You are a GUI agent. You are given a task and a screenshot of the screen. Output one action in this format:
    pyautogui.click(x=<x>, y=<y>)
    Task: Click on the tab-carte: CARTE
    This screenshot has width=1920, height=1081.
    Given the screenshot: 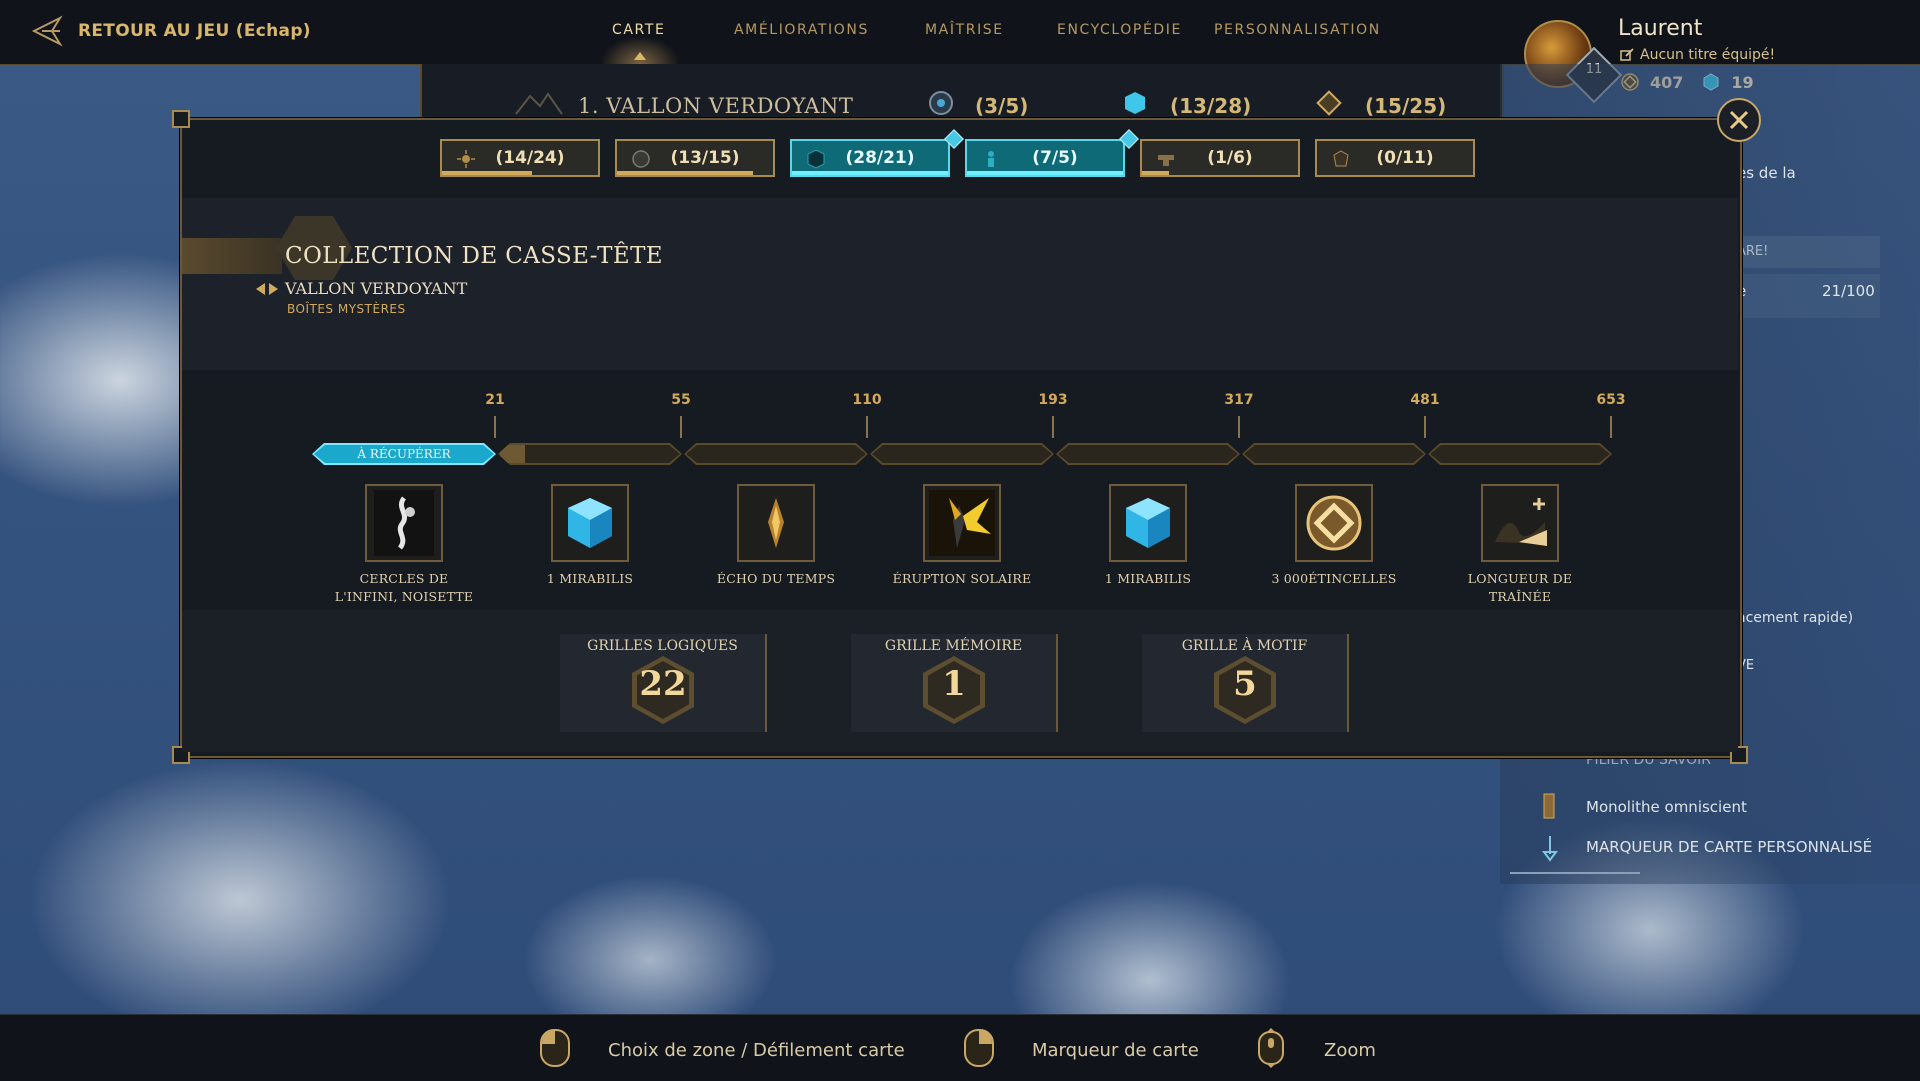 What is the action you would take?
    pyautogui.click(x=638, y=30)
    